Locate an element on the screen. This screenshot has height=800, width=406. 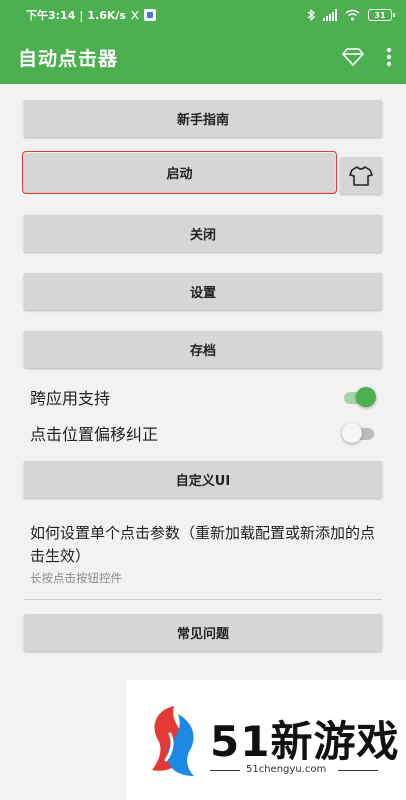
battery-icon: 31 is located at coordinates (381, 15).